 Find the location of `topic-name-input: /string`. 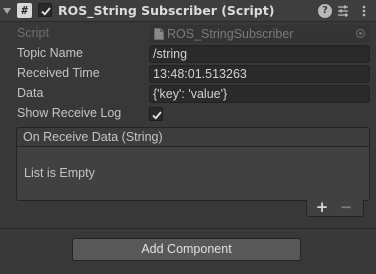

topic-name-input: /string is located at coordinates (259, 54).